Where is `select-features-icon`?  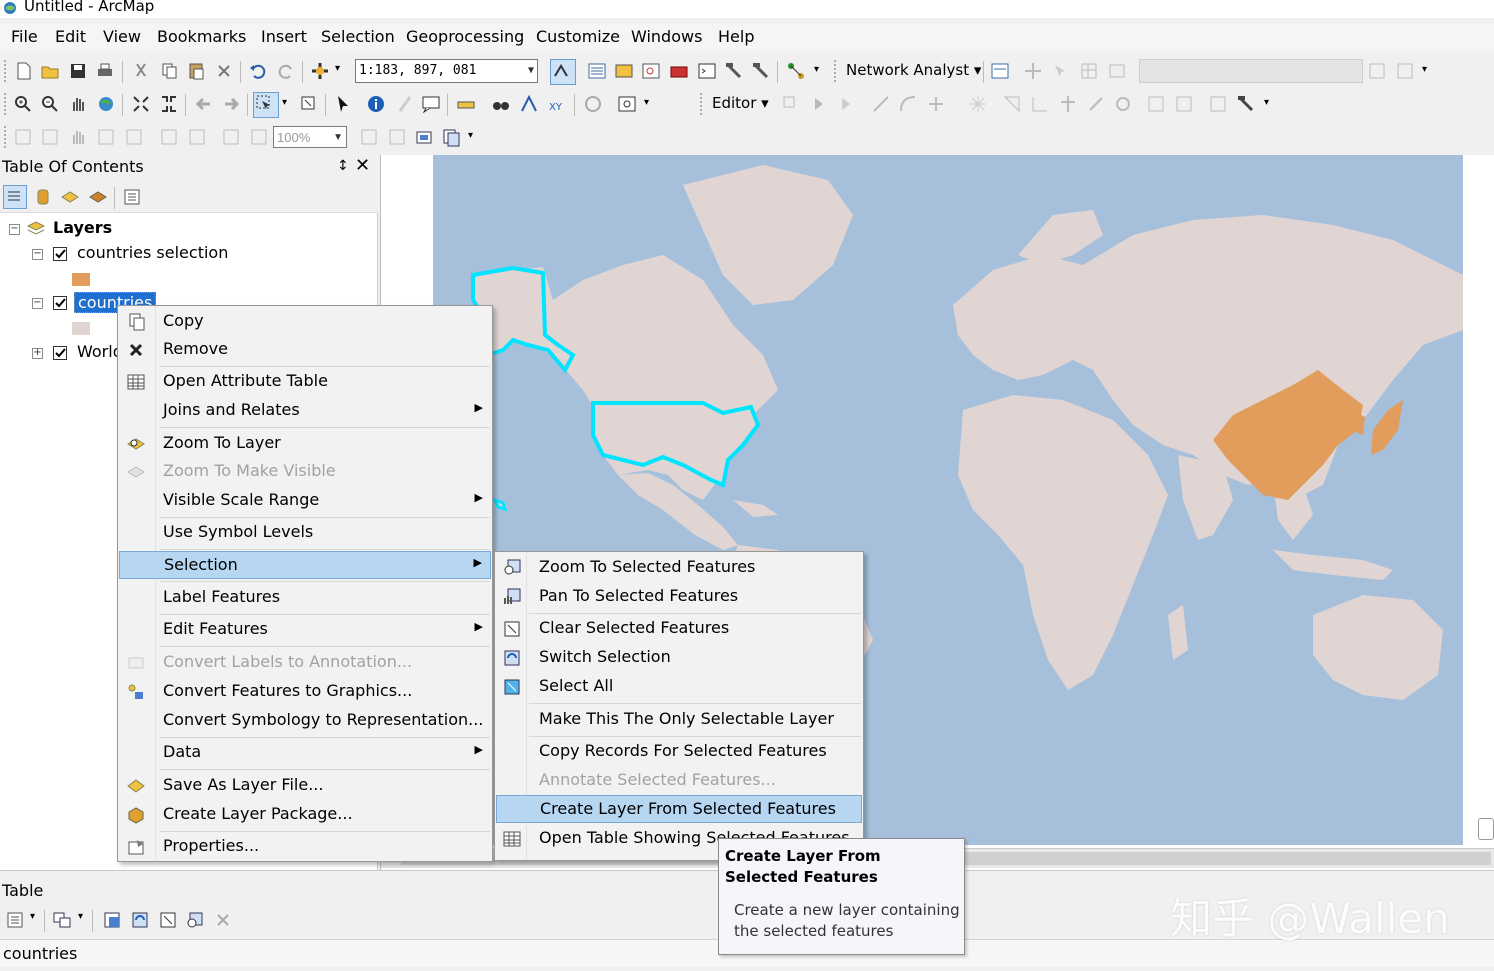 select-features-icon is located at coordinates (266, 105).